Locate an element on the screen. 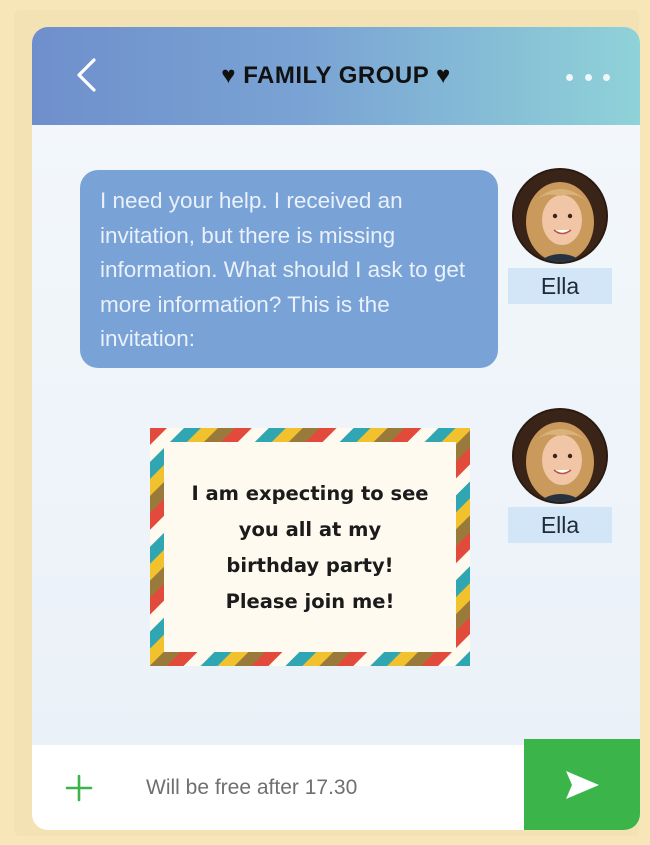 The width and height of the screenshot is (650, 845). back-button is located at coordinates (86, 75).